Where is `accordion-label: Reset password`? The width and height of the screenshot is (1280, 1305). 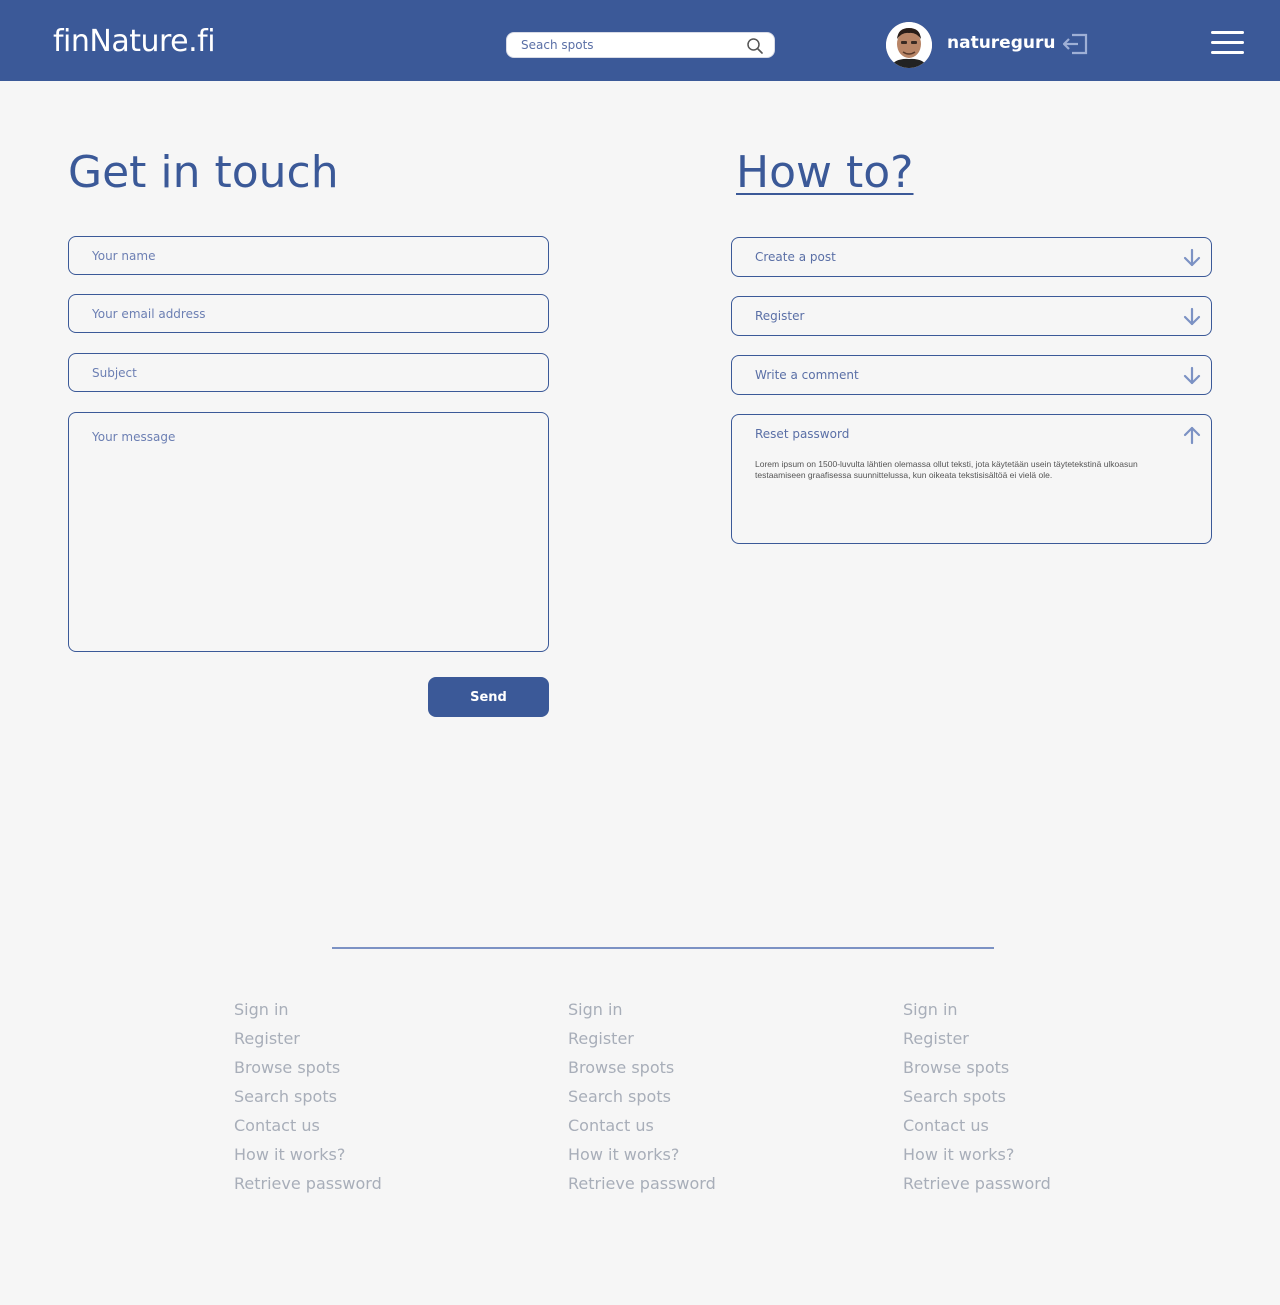 accordion-label: Reset password is located at coordinates (802, 434).